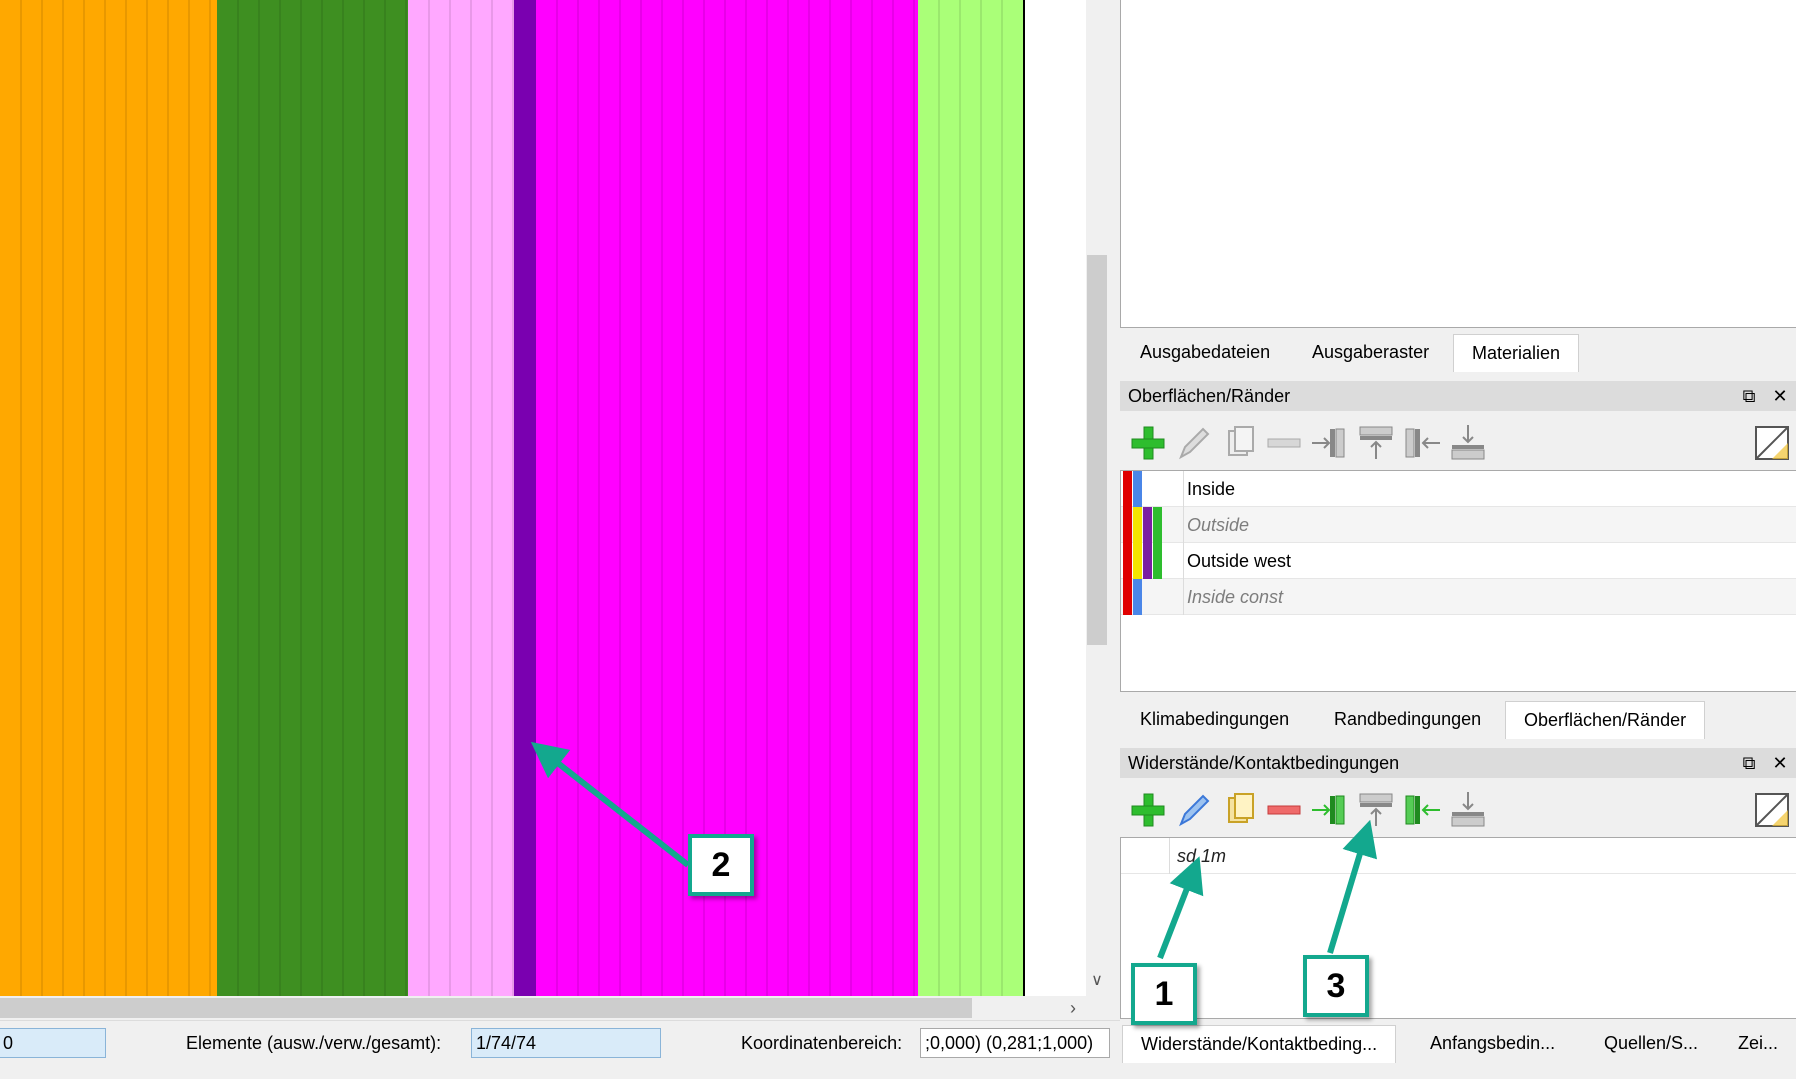 The width and height of the screenshot is (1796, 1079). What do you see at coordinates (1202, 856) in the screenshot?
I see `list-item-label: sd 1m` at bounding box center [1202, 856].